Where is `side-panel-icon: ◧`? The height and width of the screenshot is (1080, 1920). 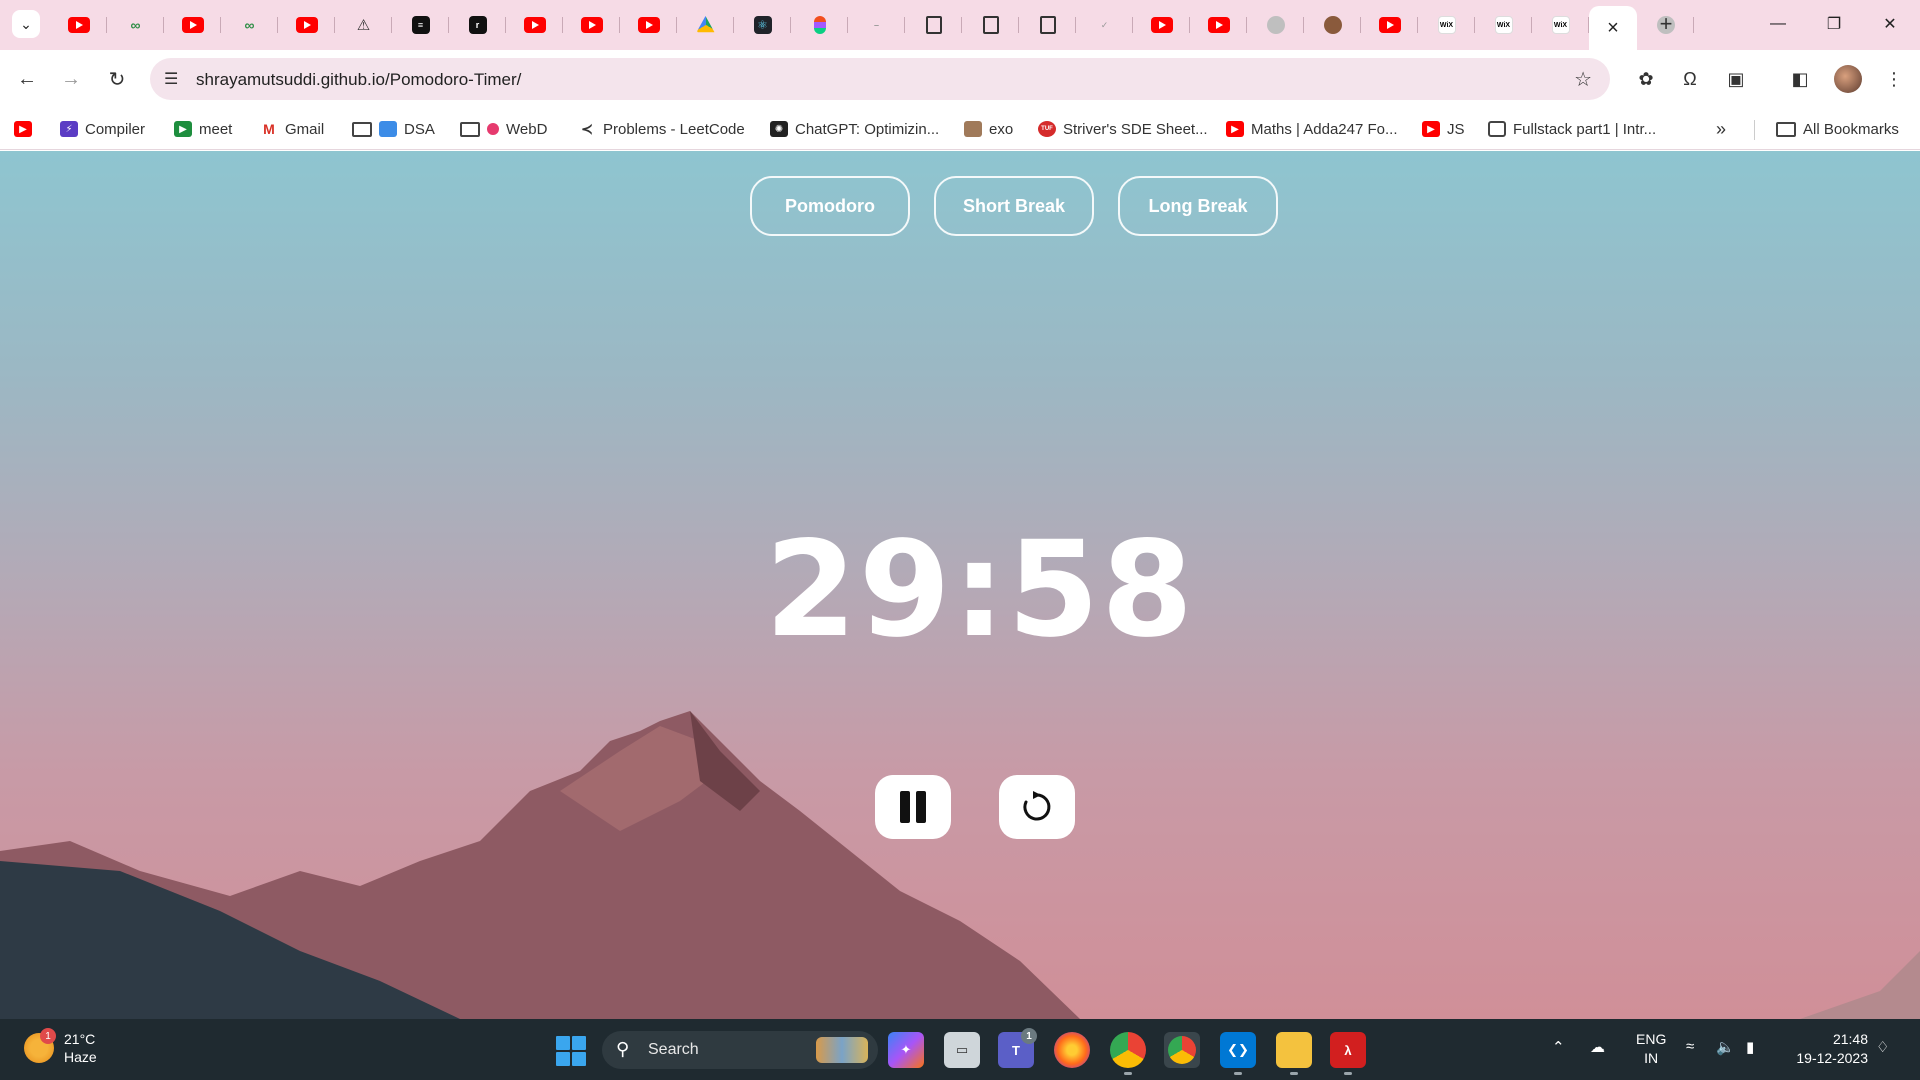 side-panel-icon: ◧ is located at coordinates (1800, 79).